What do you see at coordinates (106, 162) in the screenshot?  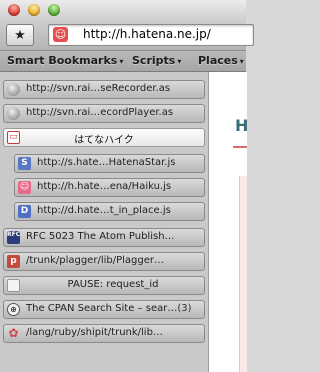 I see `sidebar-item-label: http://s.hate…HatenaStar.js` at bounding box center [106, 162].